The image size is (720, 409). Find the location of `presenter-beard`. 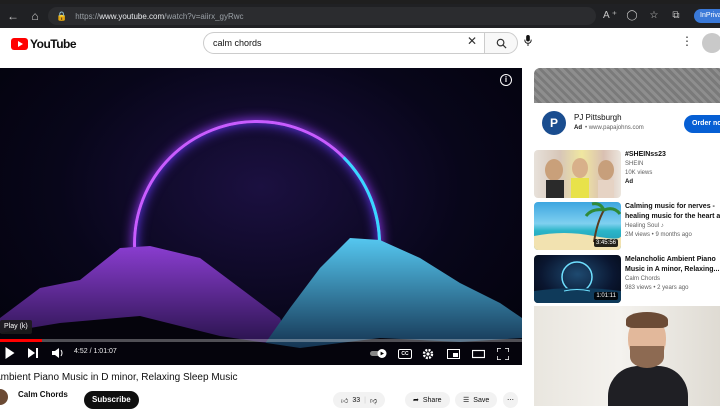

presenter-beard is located at coordinates (647, 357).